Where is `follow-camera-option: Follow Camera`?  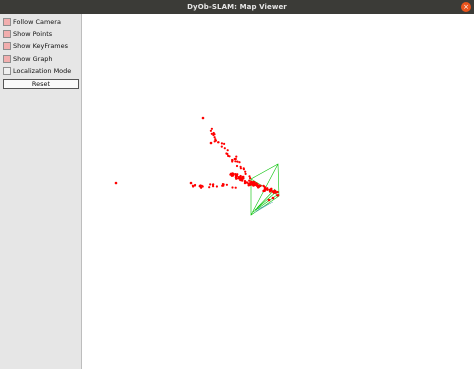
follow-camera-option: Follow Camera is located at coordinates (42, 22).